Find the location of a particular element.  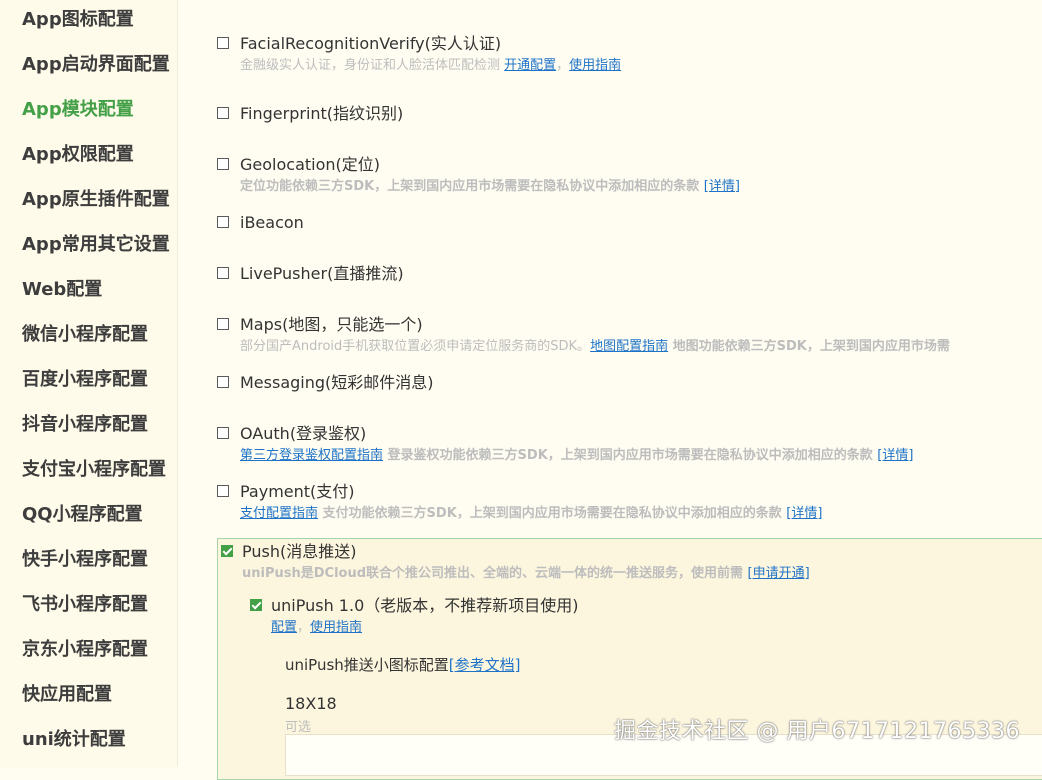

unipush-icon-config: uniPush推送小图标配置[参考文档] is located at coordinates (403, 664).